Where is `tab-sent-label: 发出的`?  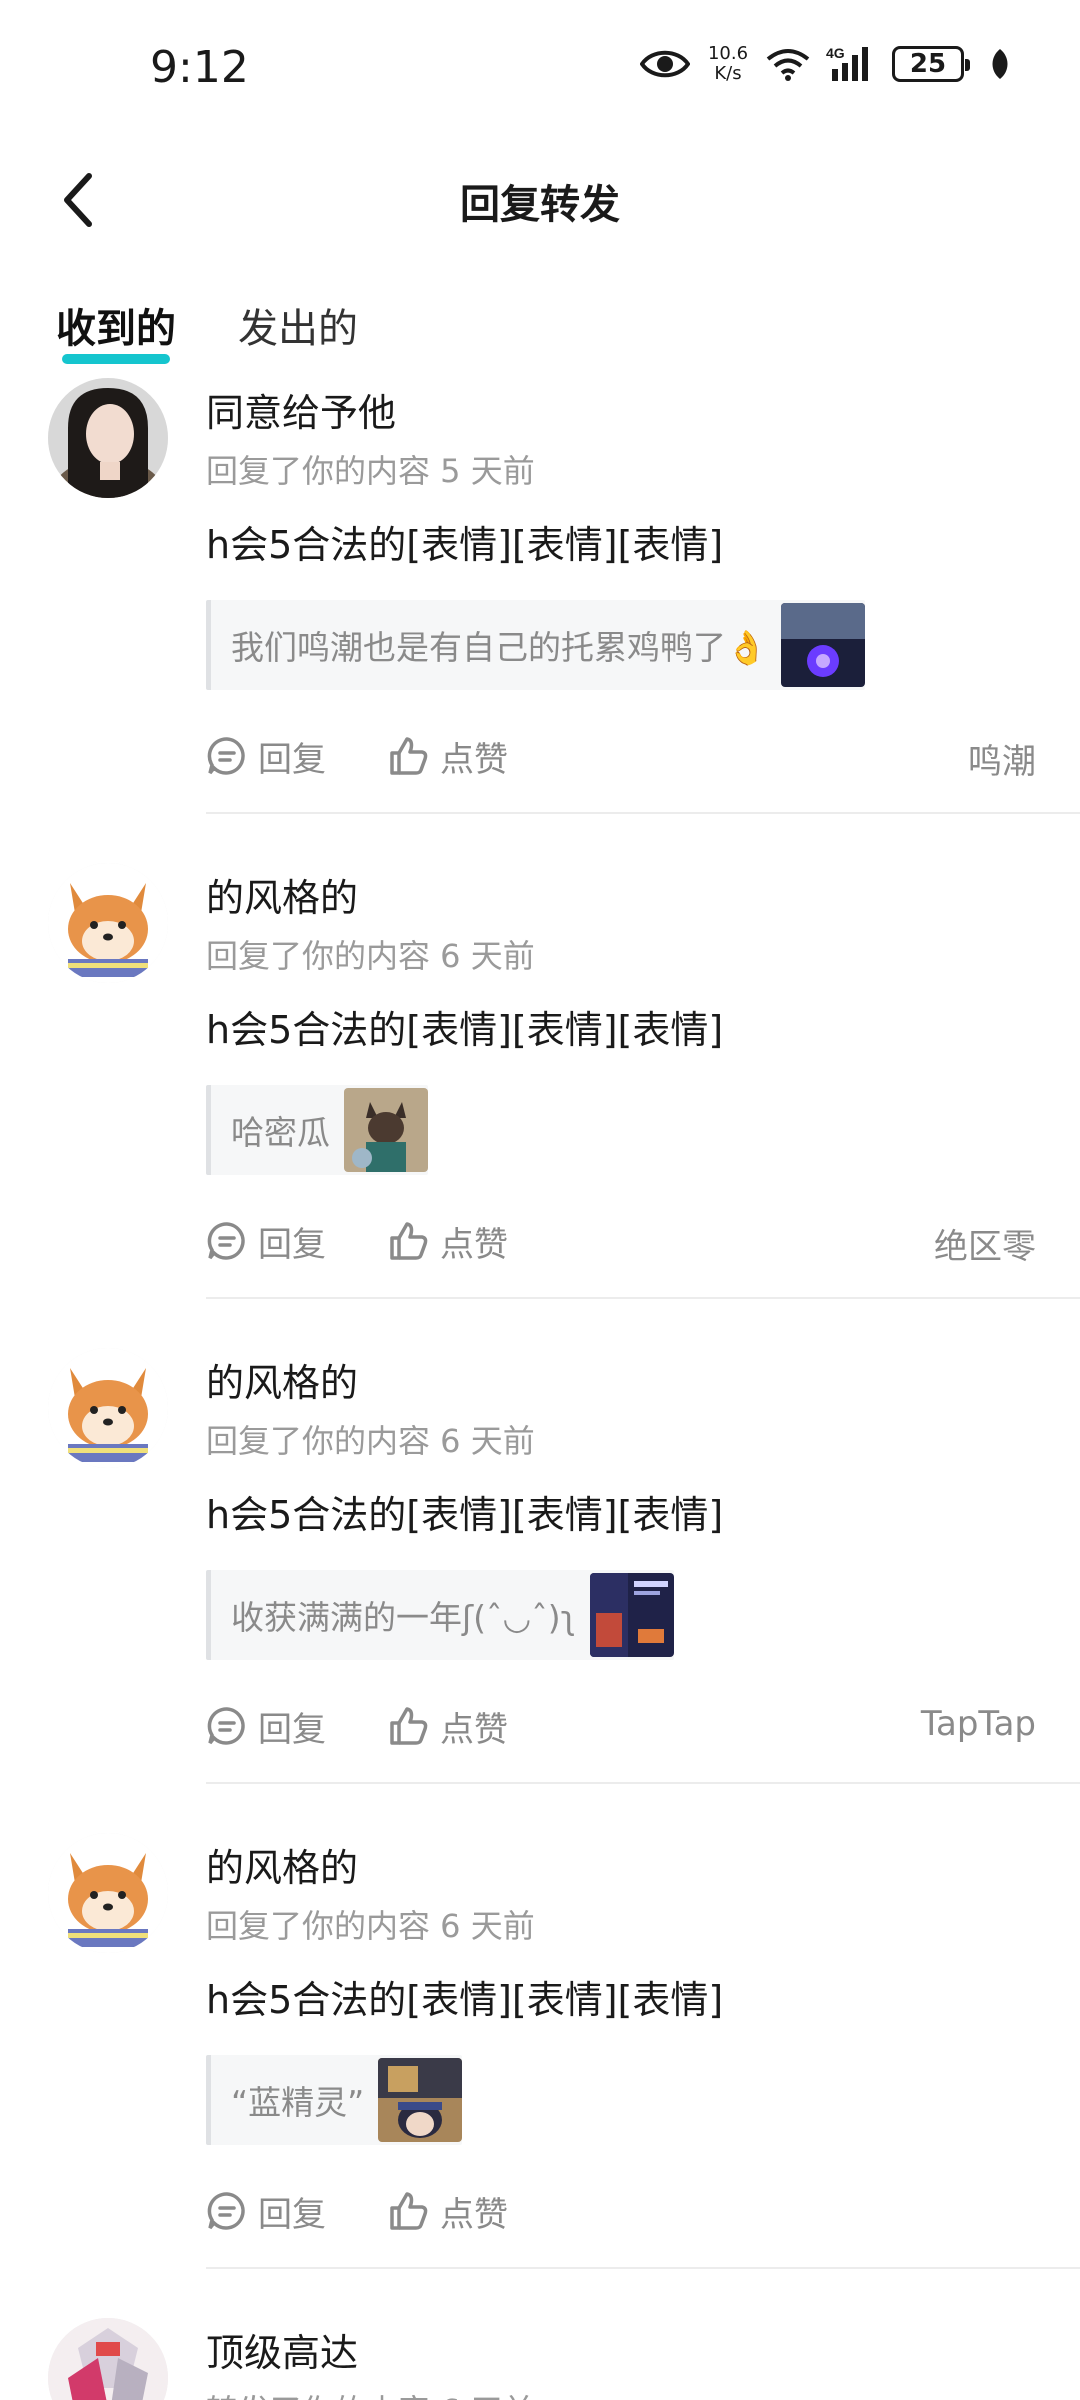
tab-sent-label: 发出的 is located at coordinates (298, 329).